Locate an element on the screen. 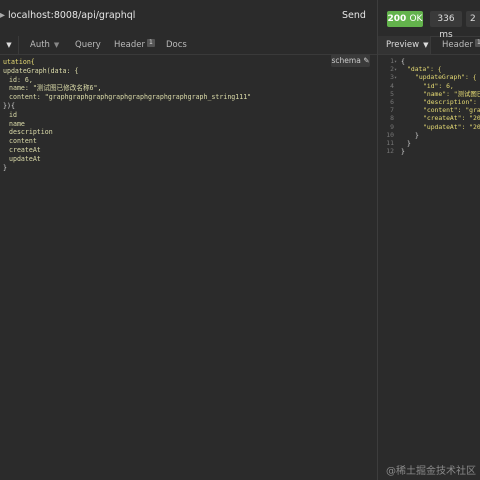 The width and height of the screenshot is (480, 480). tab-docs: Docs is located at coordinates (176, 45).